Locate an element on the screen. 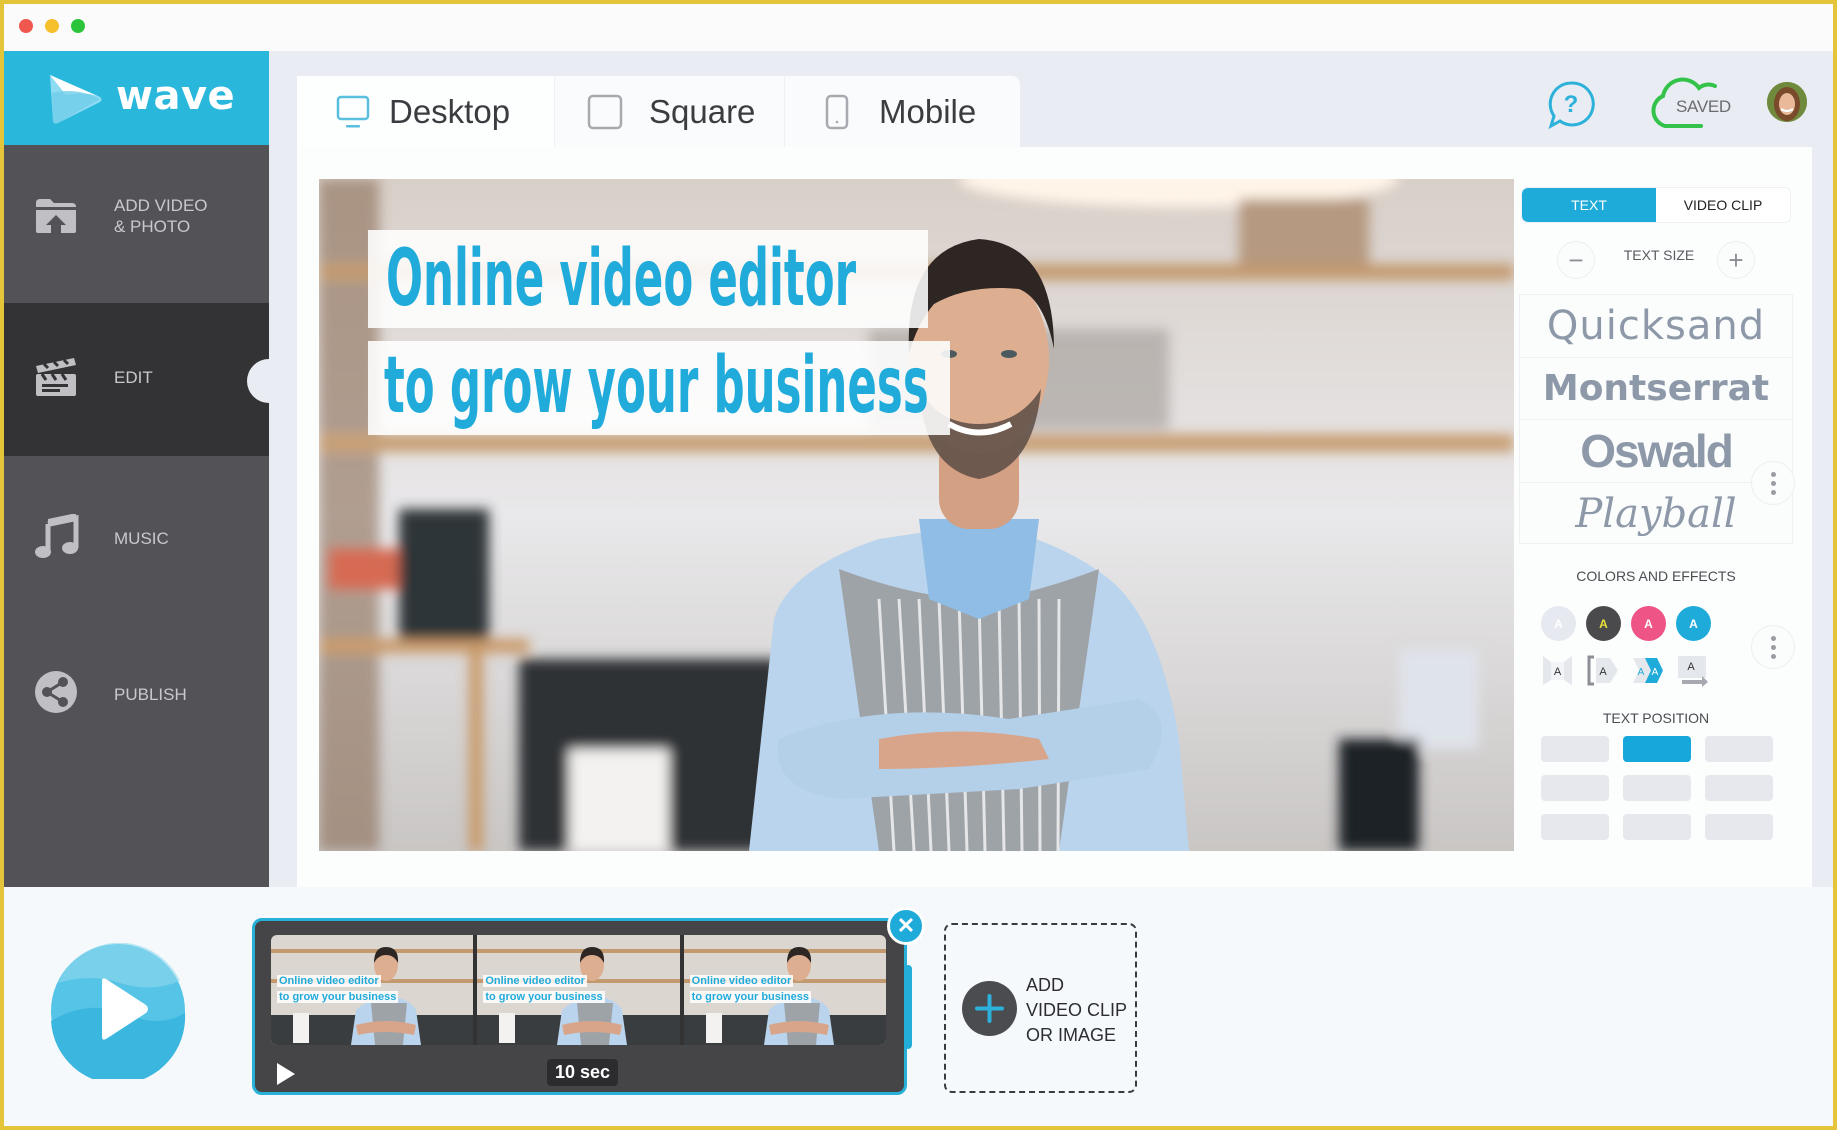  sidebar-item-label: MUSIC is located at coordinates (141, 538).